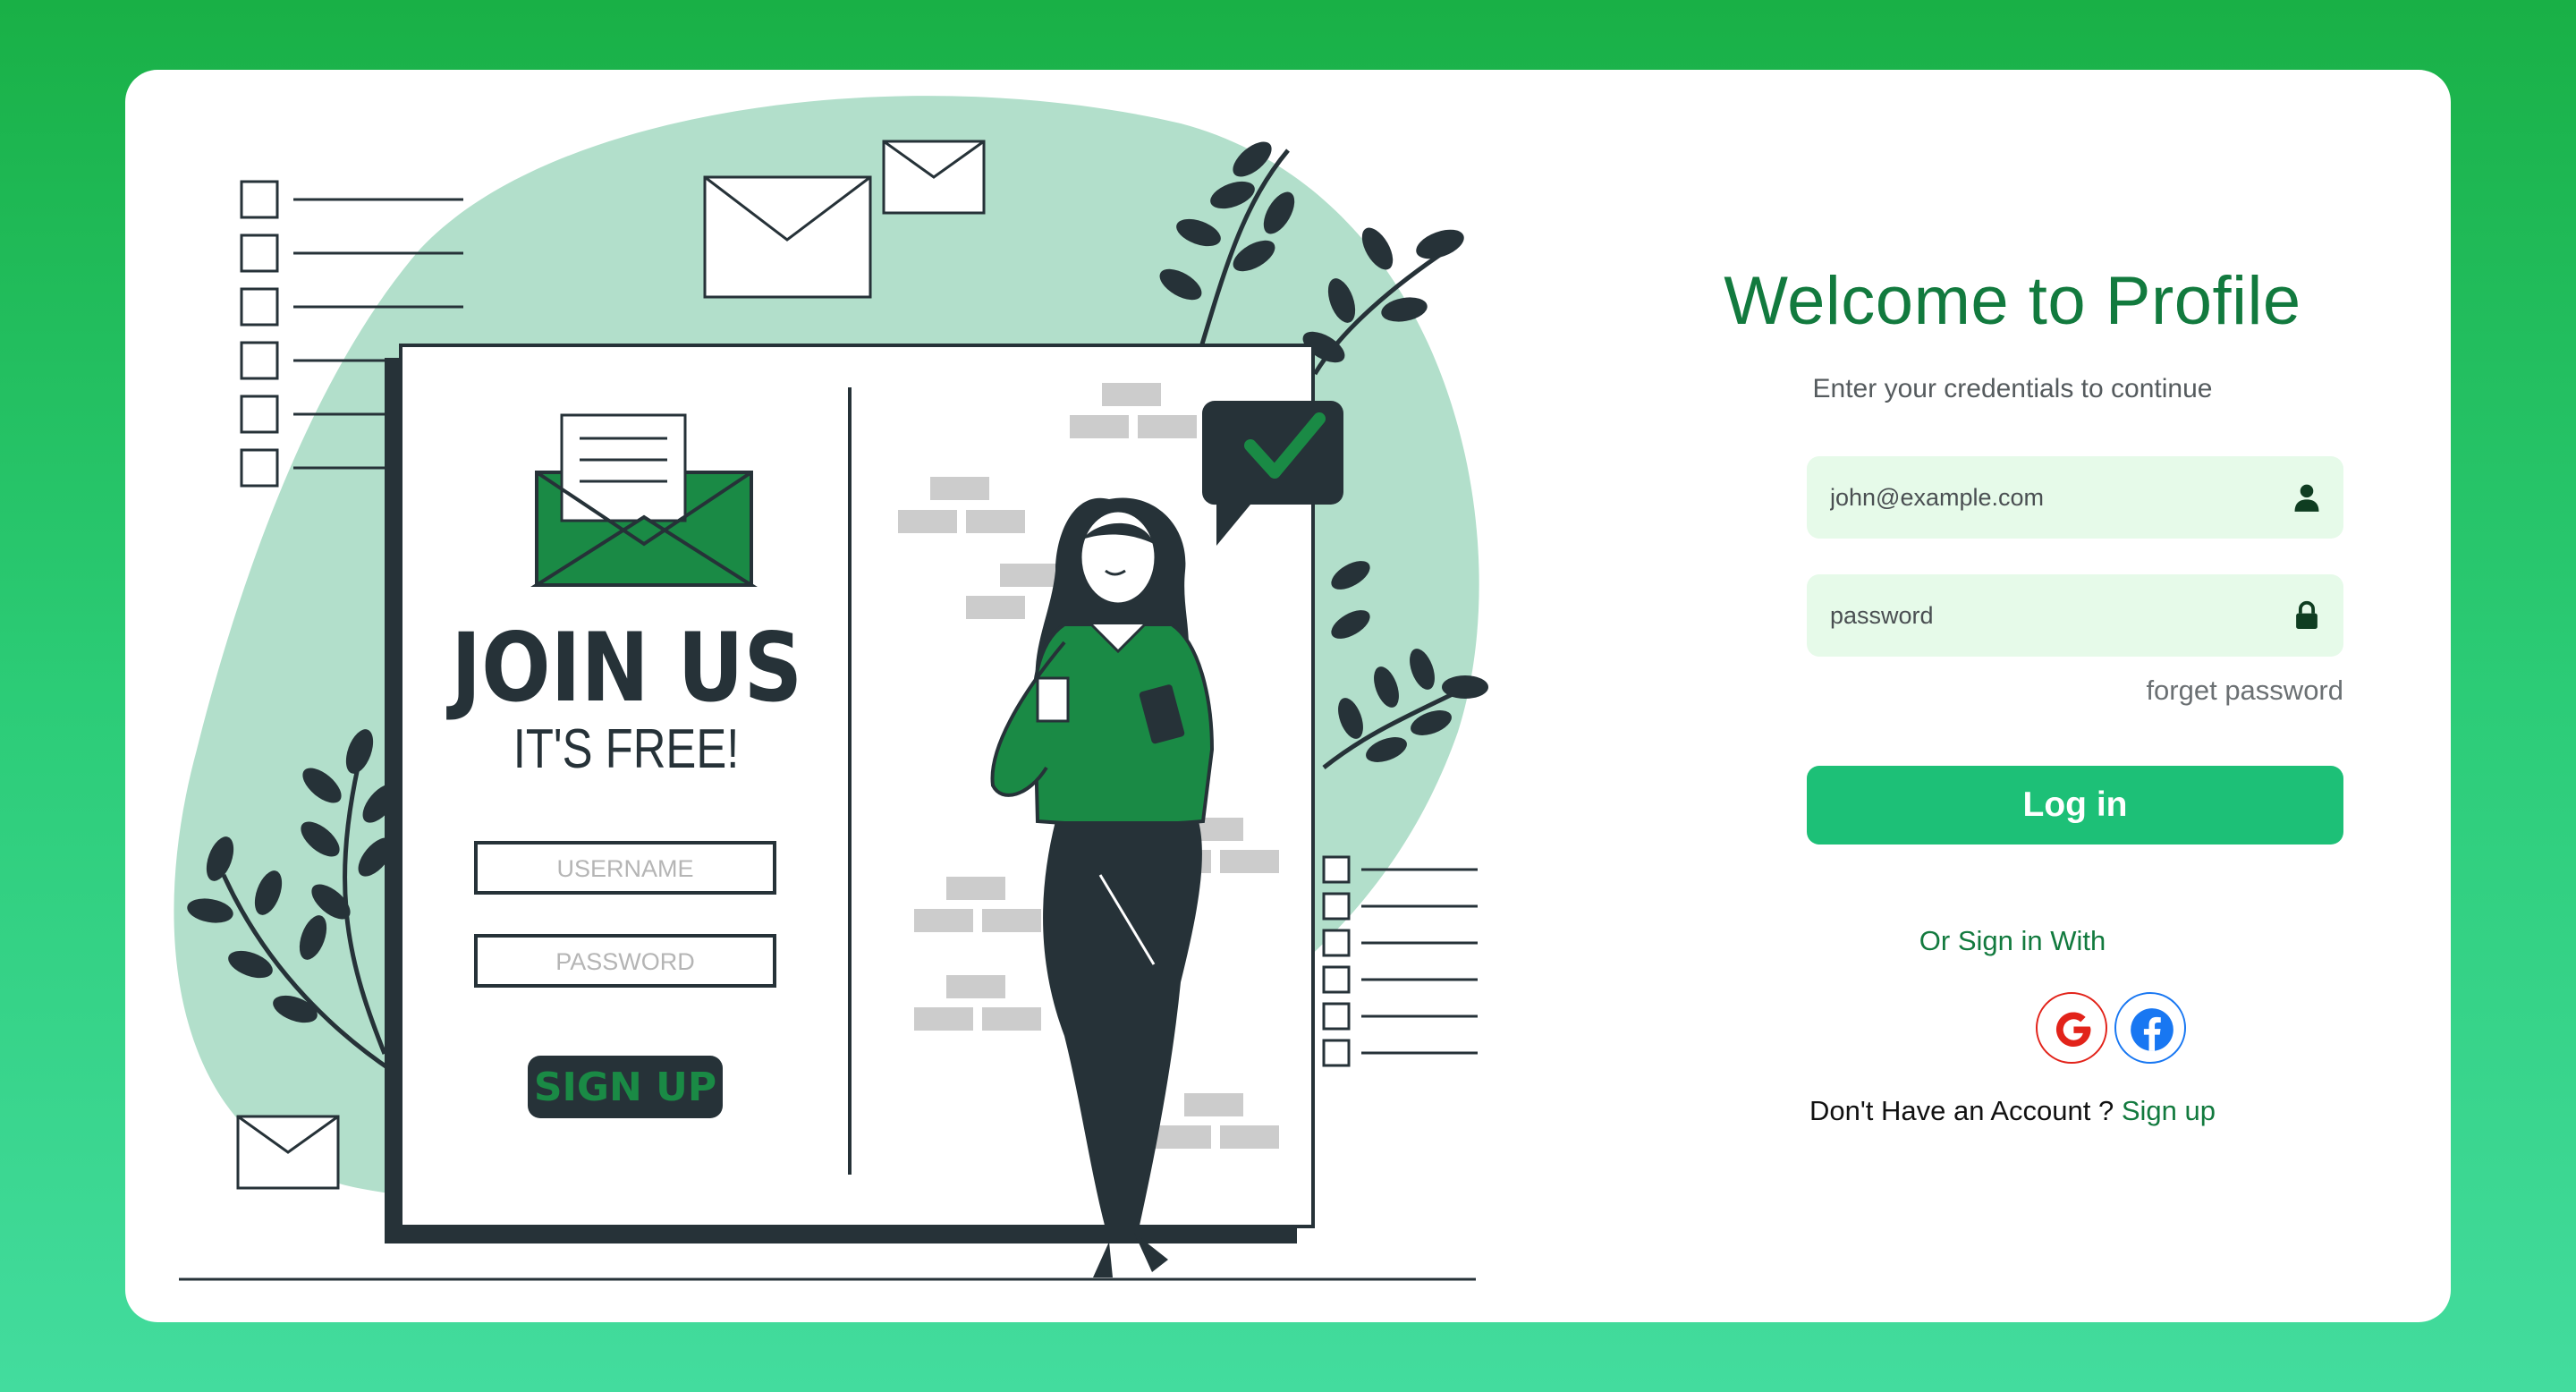 Image resolution: width=2576 pixels, height=1392 pixels. I want to click on login-button: Log in, so click(2075, 805).